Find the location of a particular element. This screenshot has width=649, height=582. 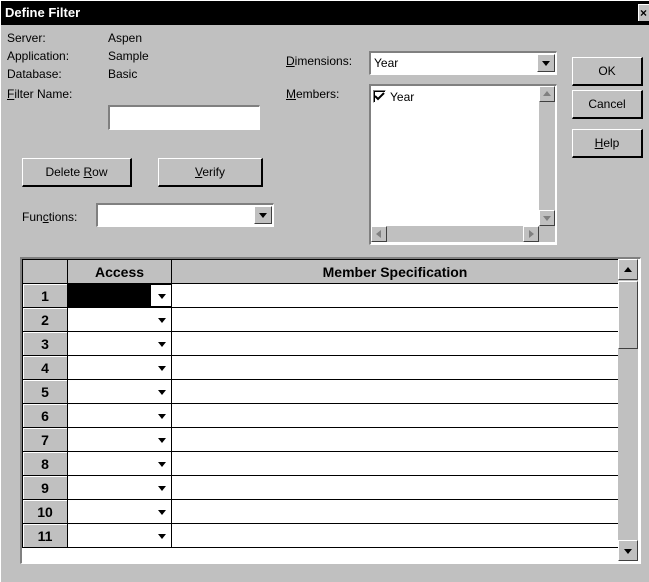

row-number: 5 is located at coordinates (45, 391).